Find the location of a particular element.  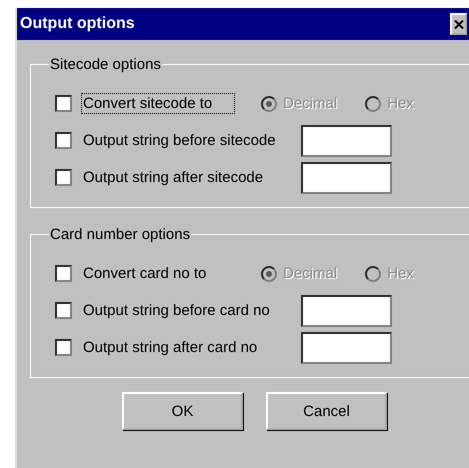

checkbox-label: Convert sitecode to is located at coordinates (158, 103).